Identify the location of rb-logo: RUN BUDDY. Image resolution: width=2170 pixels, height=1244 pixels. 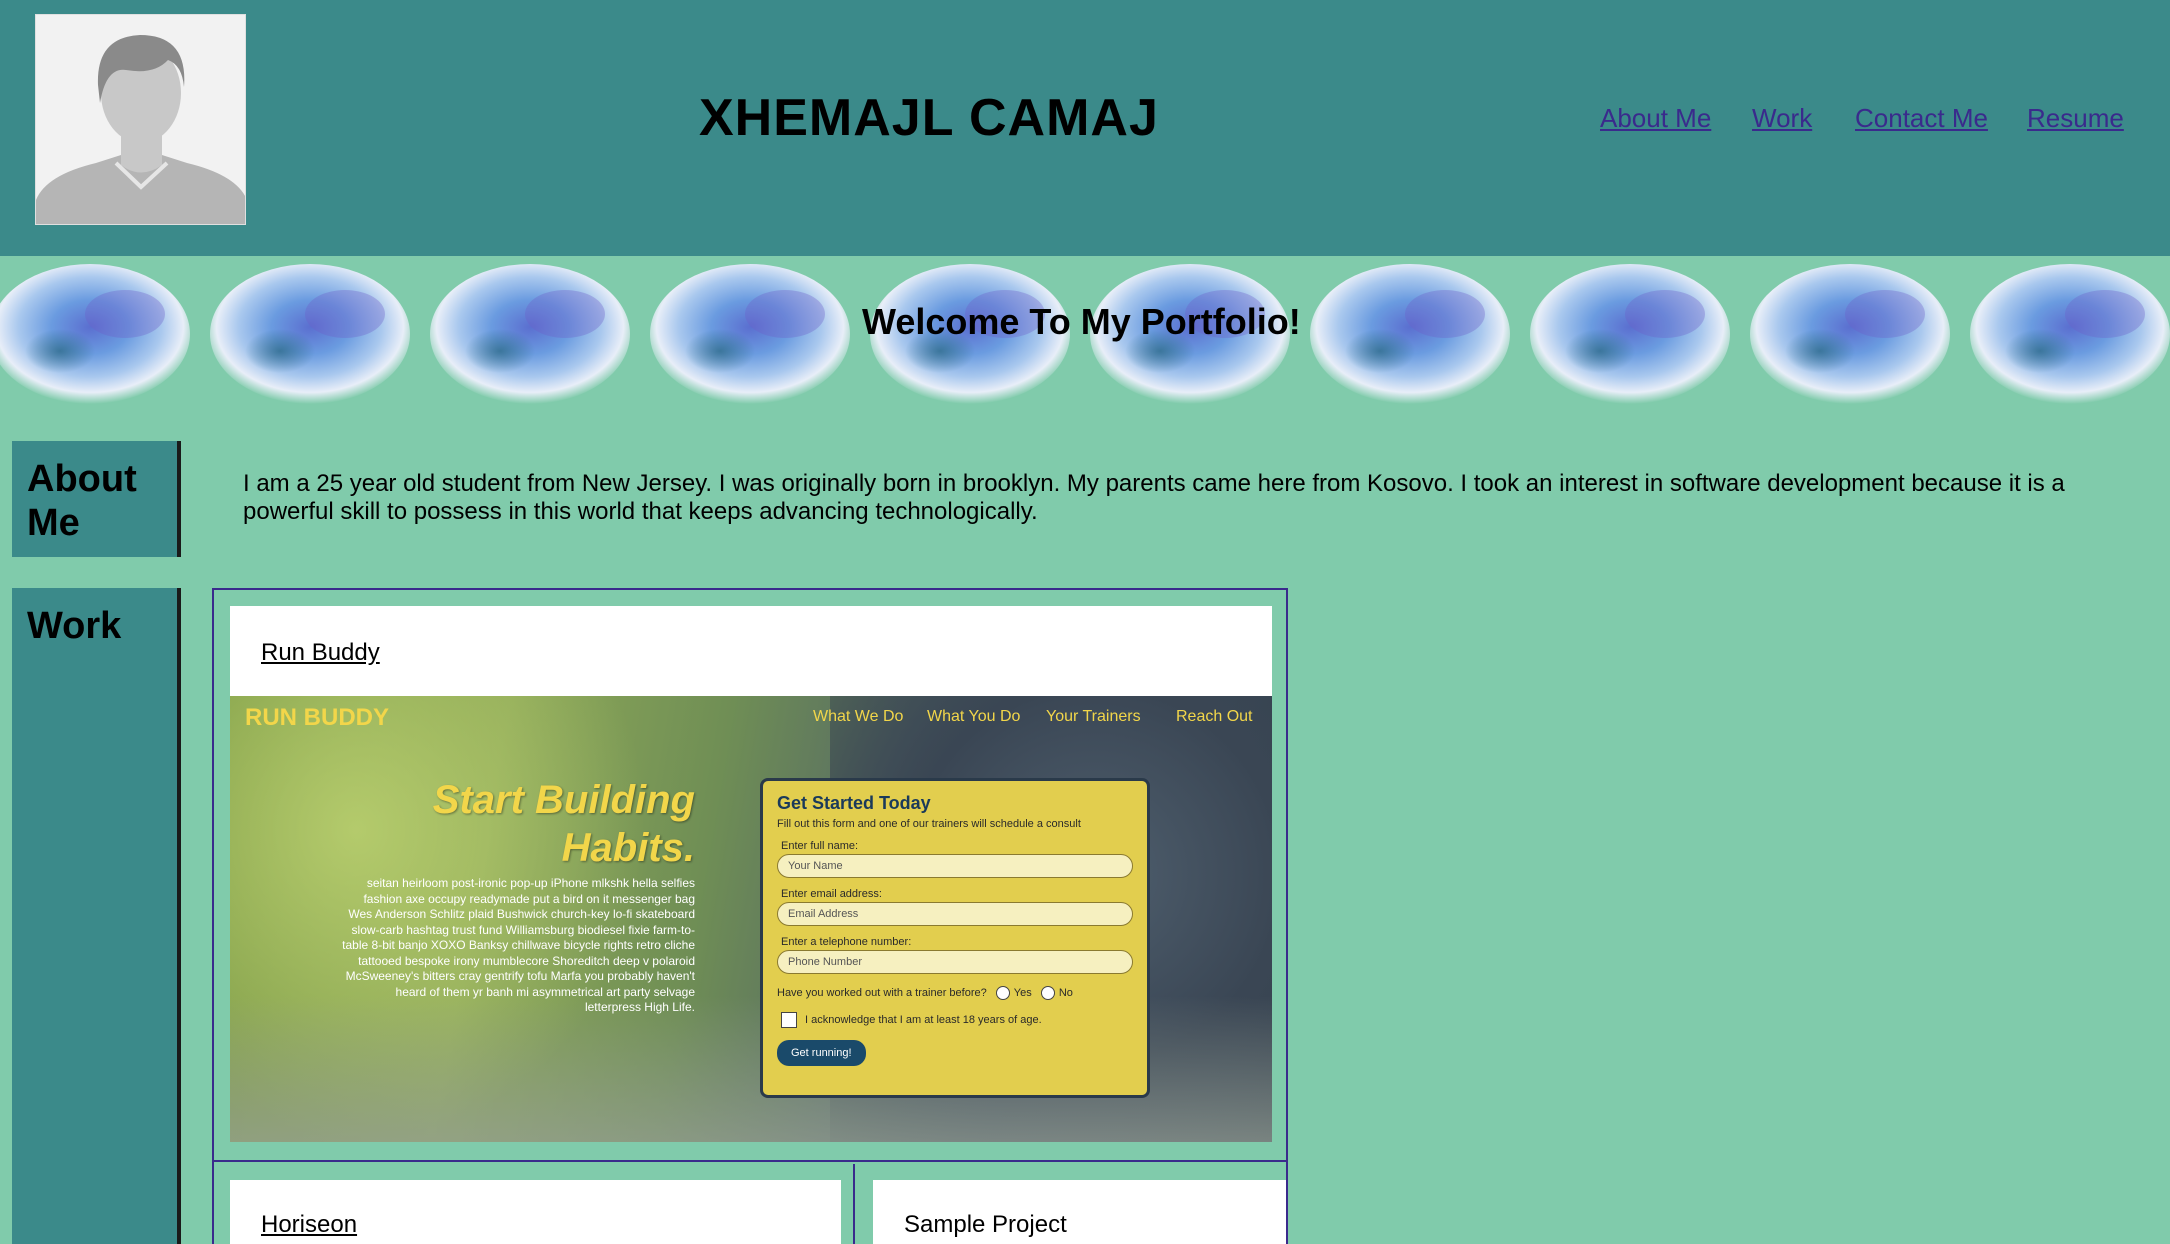
(317, 717).